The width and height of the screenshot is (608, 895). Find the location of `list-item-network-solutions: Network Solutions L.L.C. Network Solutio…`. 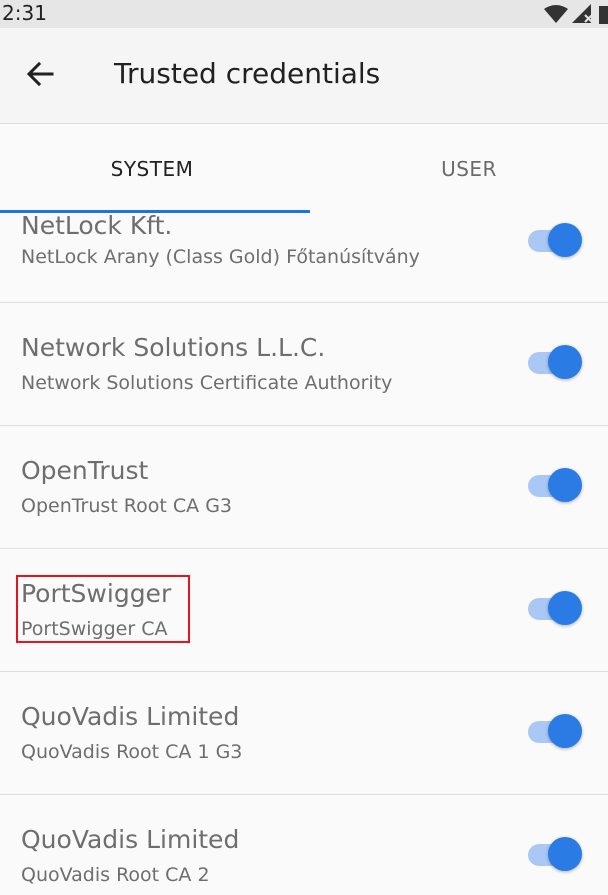

list-item-network-solutions: Network Solutions L.L.C. Network Solutio… is located at coordinates (304, 364).